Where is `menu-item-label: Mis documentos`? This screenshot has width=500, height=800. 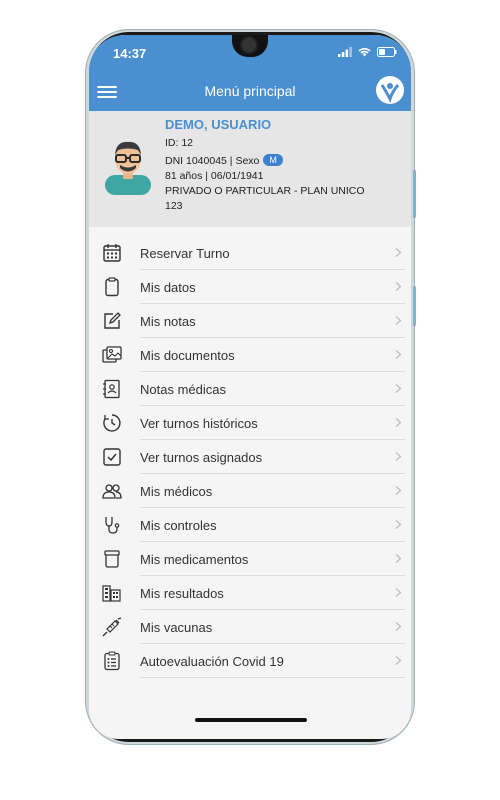
menu-item-label: Mis documentos is located at coordinates (187, 355).